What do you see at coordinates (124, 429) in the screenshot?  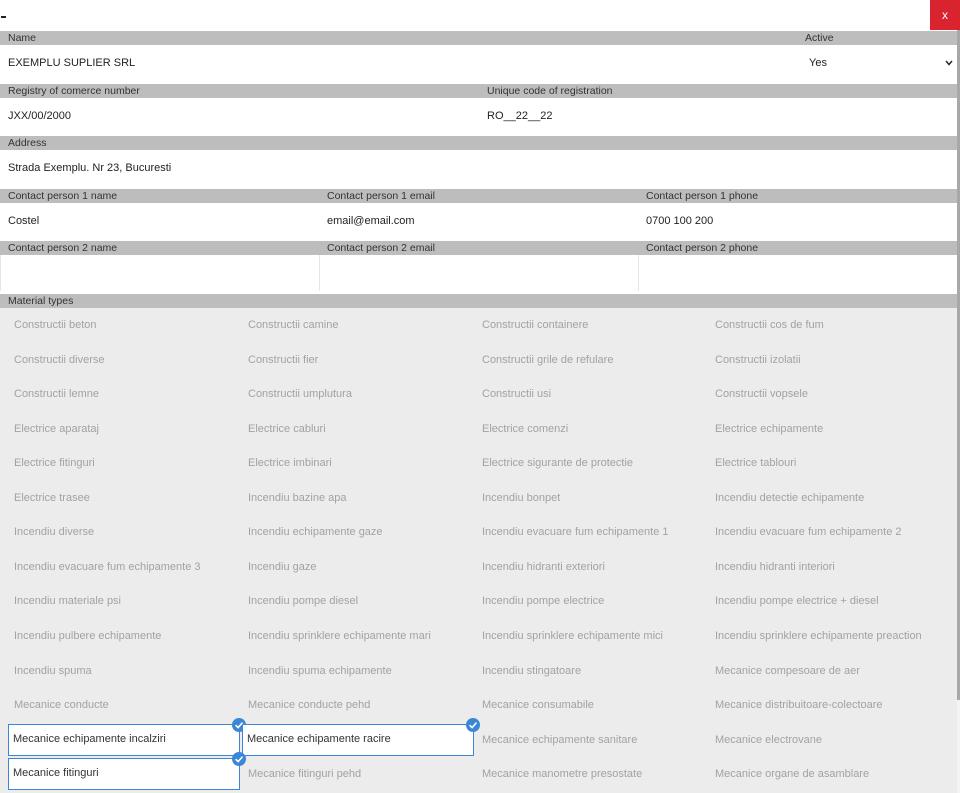 I see `material-type-option: Electrice aparataj` at bounding box center [124, 429].